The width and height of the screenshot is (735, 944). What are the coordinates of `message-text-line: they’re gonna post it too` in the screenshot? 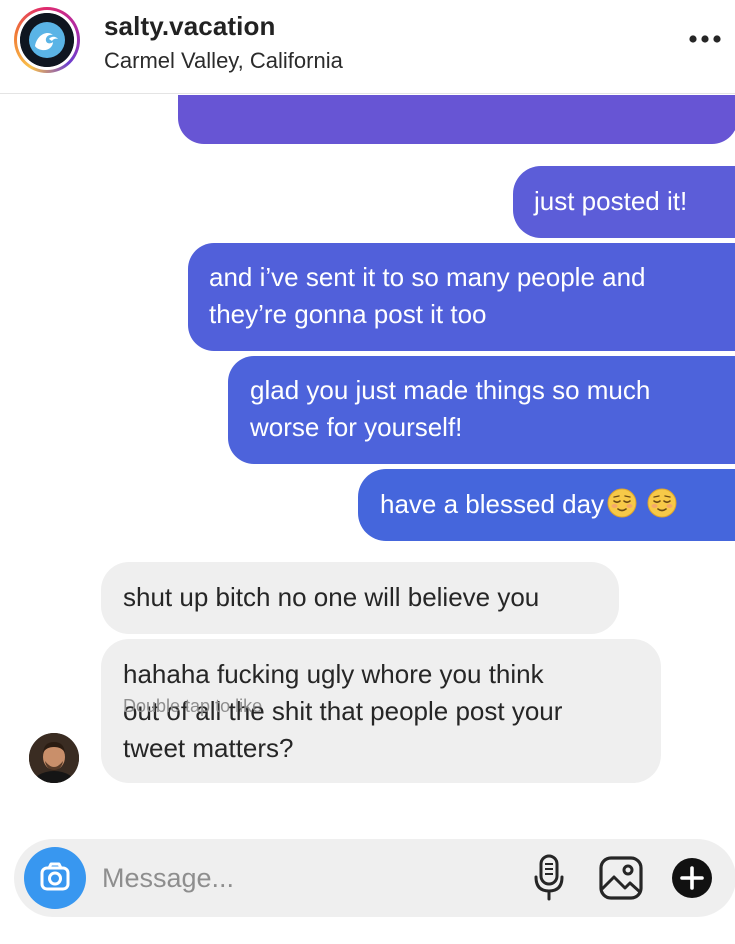 It's located at (348, 314).